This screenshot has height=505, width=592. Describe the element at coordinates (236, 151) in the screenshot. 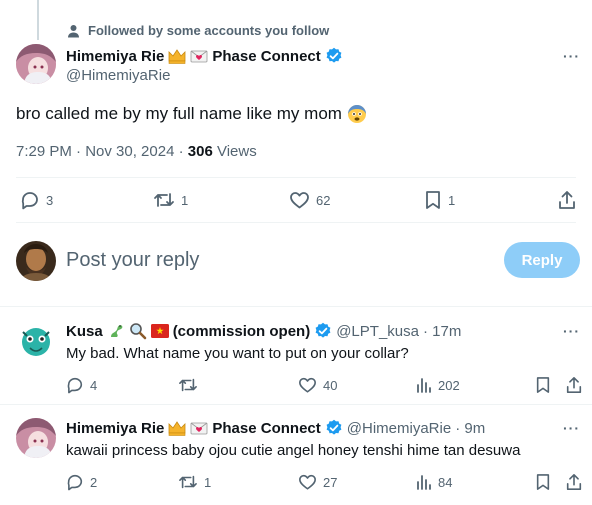

I see `views-label: Views` at that location.